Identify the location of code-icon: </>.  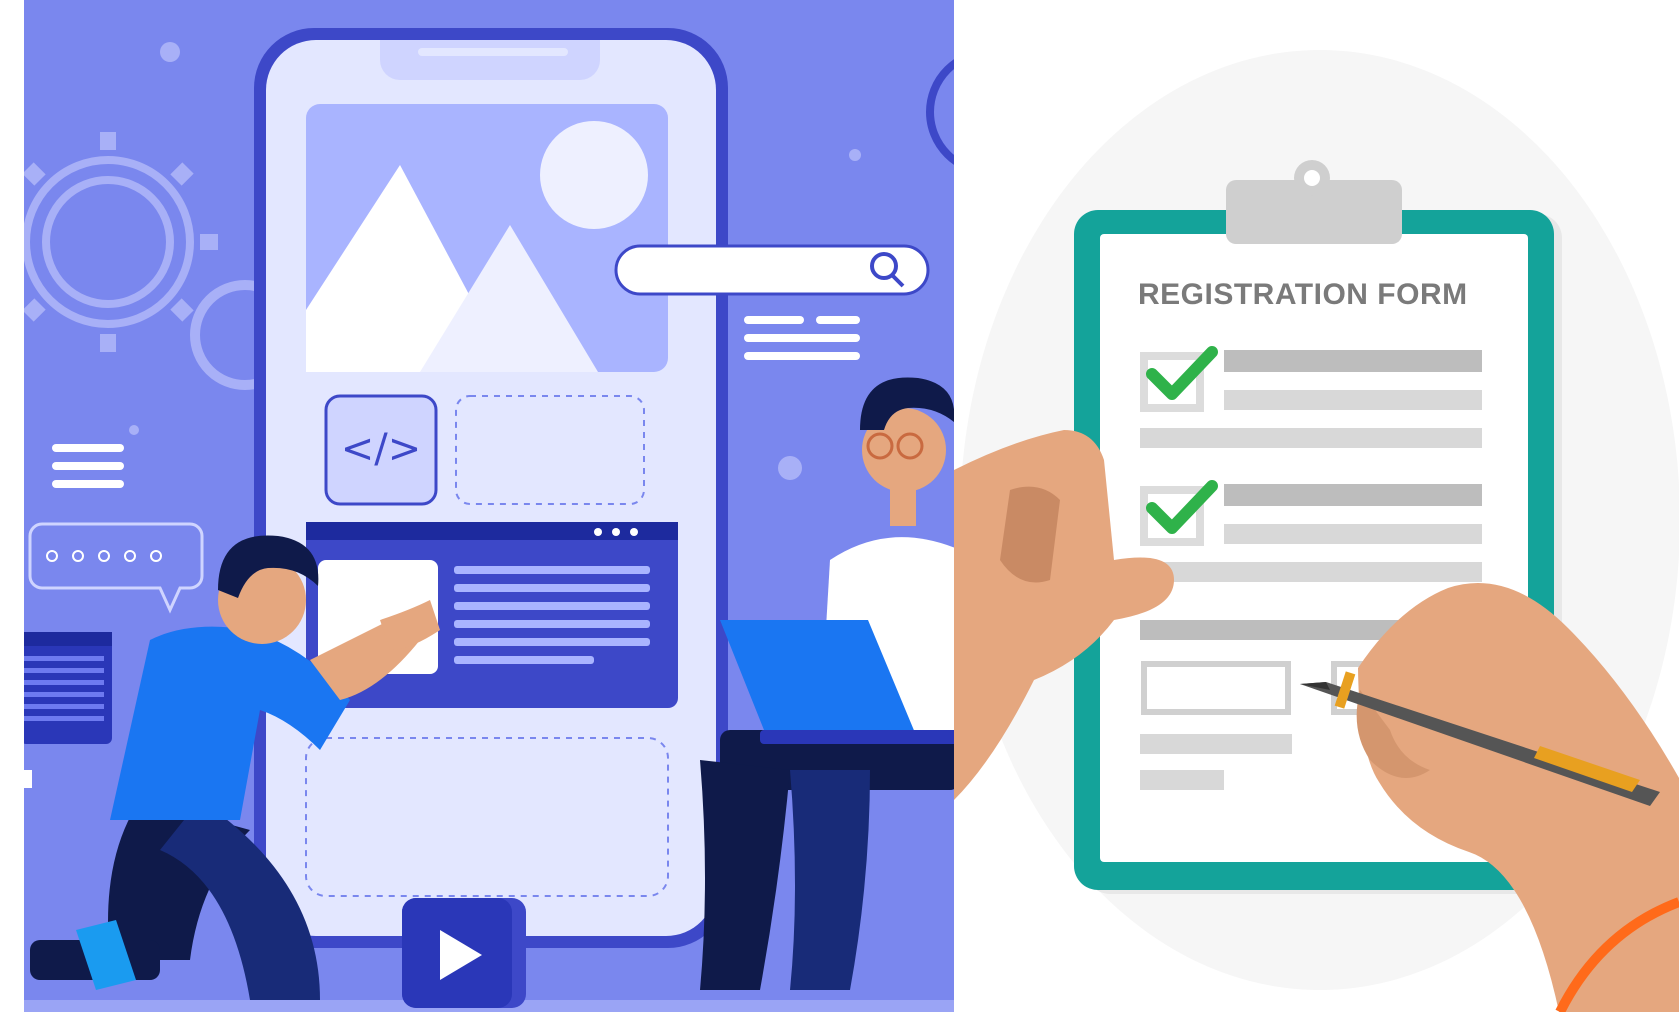
(381, 450).